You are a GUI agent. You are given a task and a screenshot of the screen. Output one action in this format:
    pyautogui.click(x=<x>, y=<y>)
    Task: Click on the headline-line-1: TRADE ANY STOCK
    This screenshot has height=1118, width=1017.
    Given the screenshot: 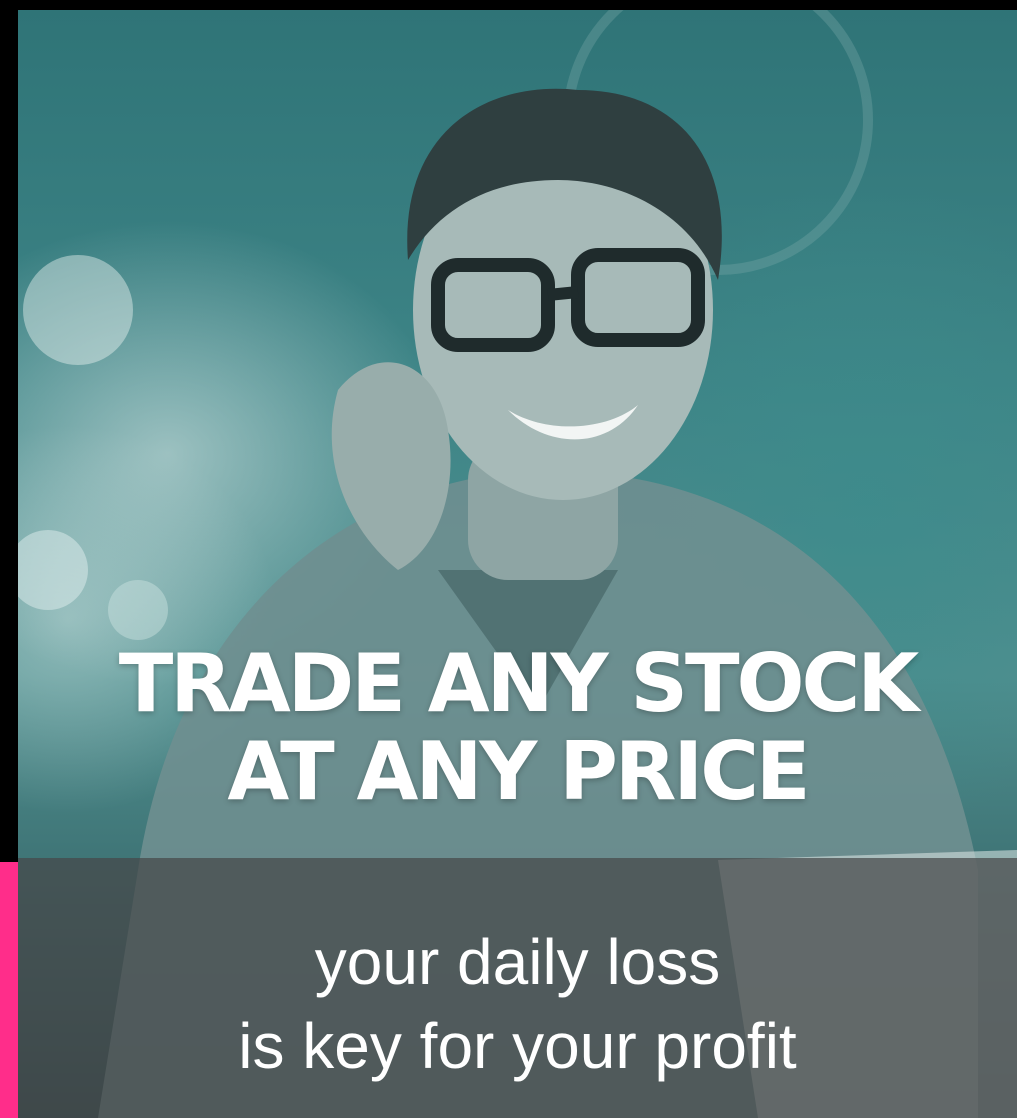 What is the action you would take?
    pyautogui.click(x=519, y=683)
    